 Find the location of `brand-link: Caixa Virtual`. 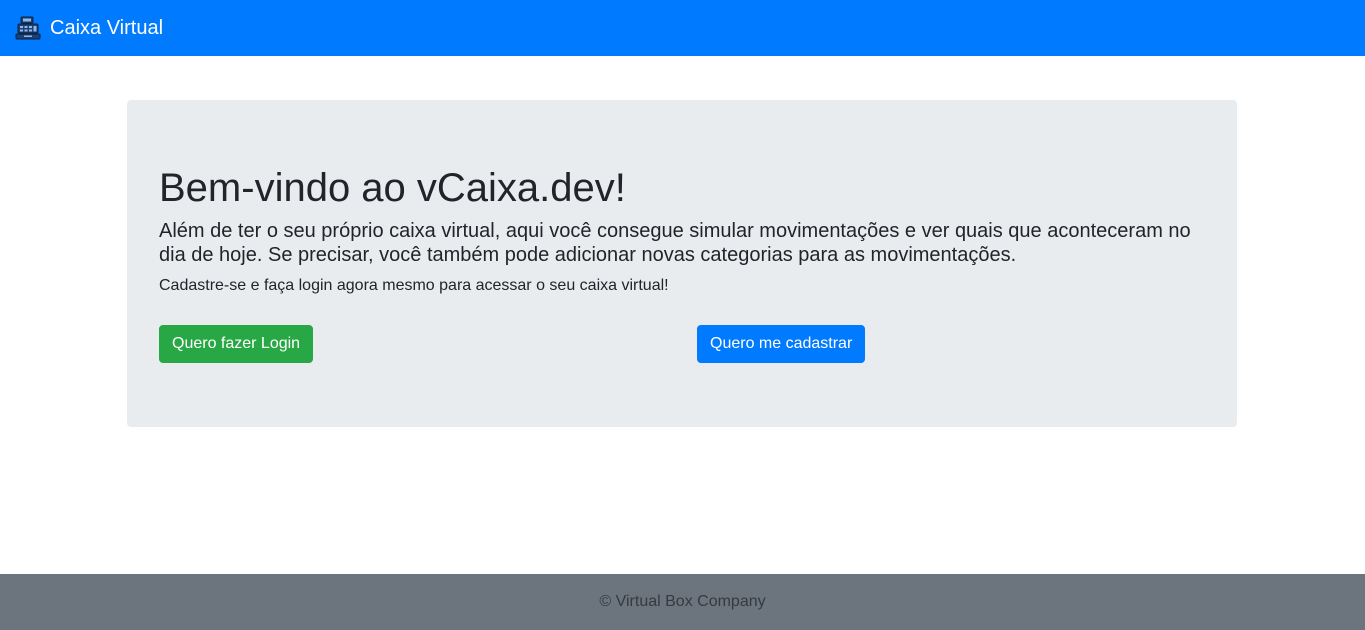

brand-link: Caixa Virtual is located at coordinates (89, 28).